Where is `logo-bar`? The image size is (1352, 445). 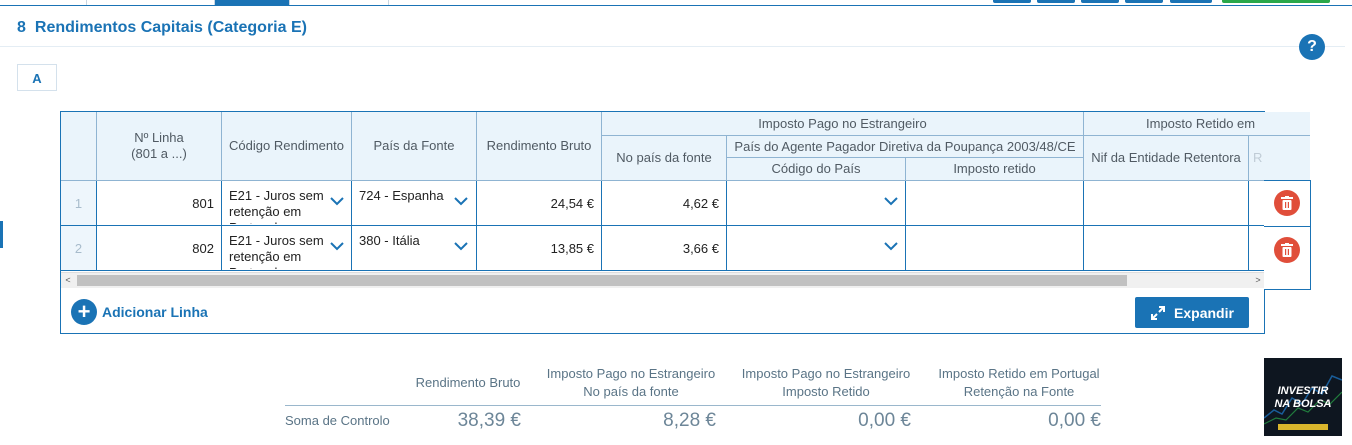
logo-bar is located at coordinates (1303, 427).